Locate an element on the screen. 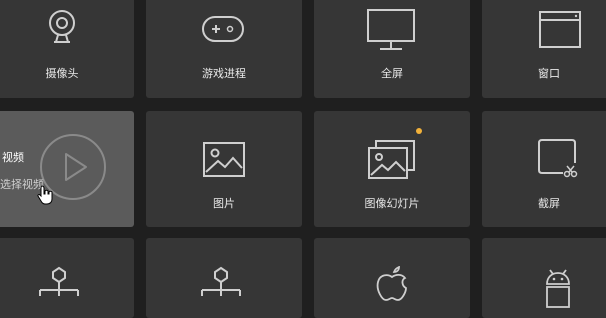 Image resolution: width=606 pixels, height=318 pixels. tile-label: 游戏进程 is located at coordinates (224, 73).